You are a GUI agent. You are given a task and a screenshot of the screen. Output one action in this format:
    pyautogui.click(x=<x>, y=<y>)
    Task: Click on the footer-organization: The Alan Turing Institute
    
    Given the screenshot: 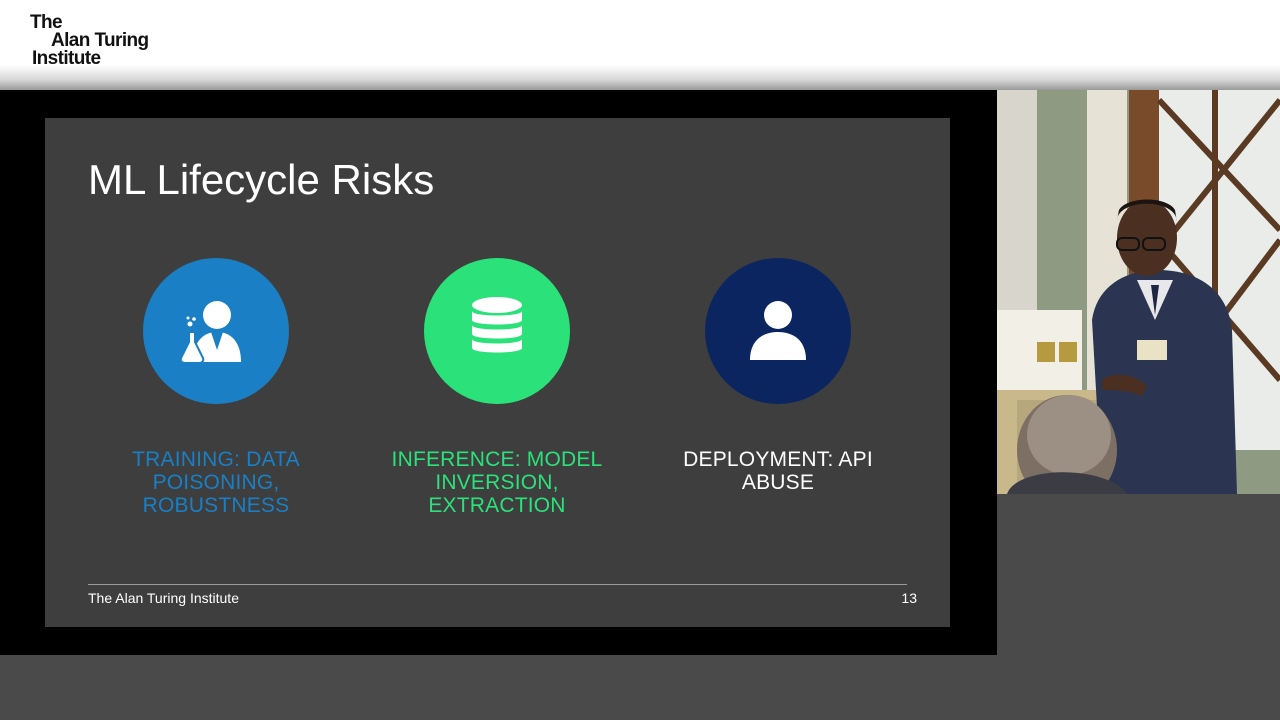 What is the action you would take?
    pyautogui.click(x=163, y=598)
    